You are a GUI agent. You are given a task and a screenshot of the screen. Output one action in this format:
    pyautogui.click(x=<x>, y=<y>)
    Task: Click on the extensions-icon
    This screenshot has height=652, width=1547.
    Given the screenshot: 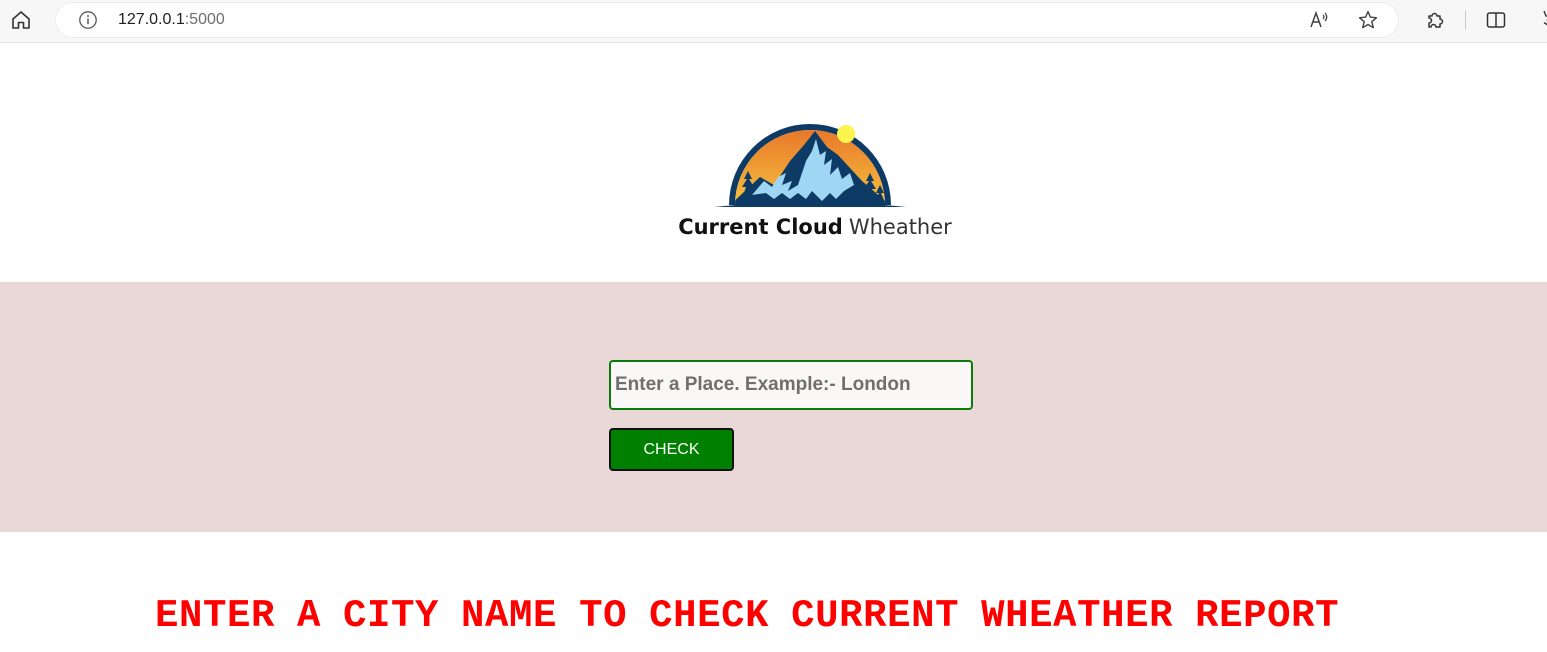 What is the action you would take?
    pyautogui.click(x=1435, y=20)
    